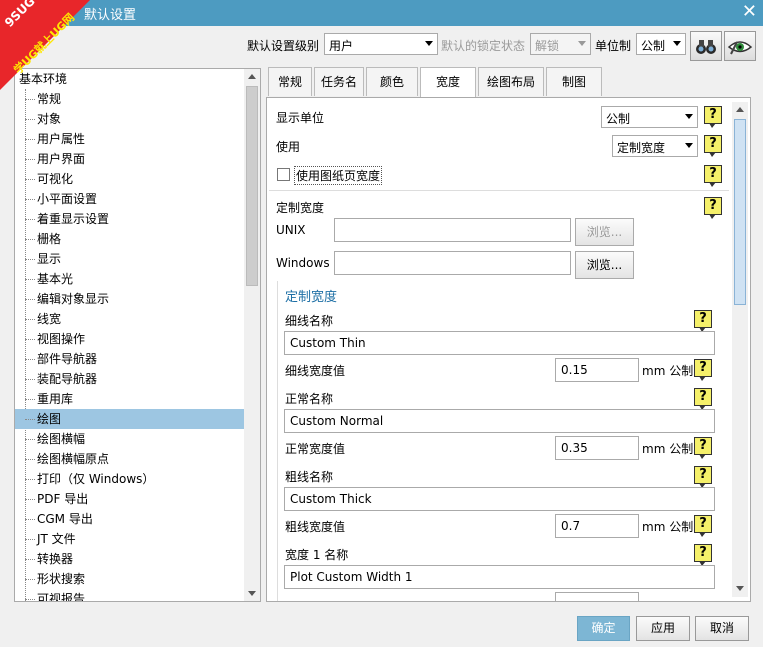  What do you see at coordinates (129, 219) in the screenshot?
I see `tree-item: 着重显示设置` at bounding box center [129, 219].